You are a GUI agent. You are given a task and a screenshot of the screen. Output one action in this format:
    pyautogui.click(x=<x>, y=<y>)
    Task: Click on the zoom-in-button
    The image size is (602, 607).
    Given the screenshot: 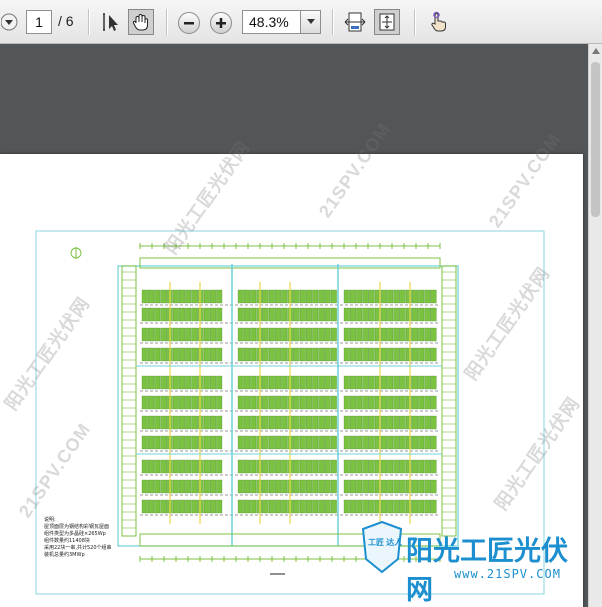 What is the action you would take?
    pyautogui.click(x=221, y=23)
    